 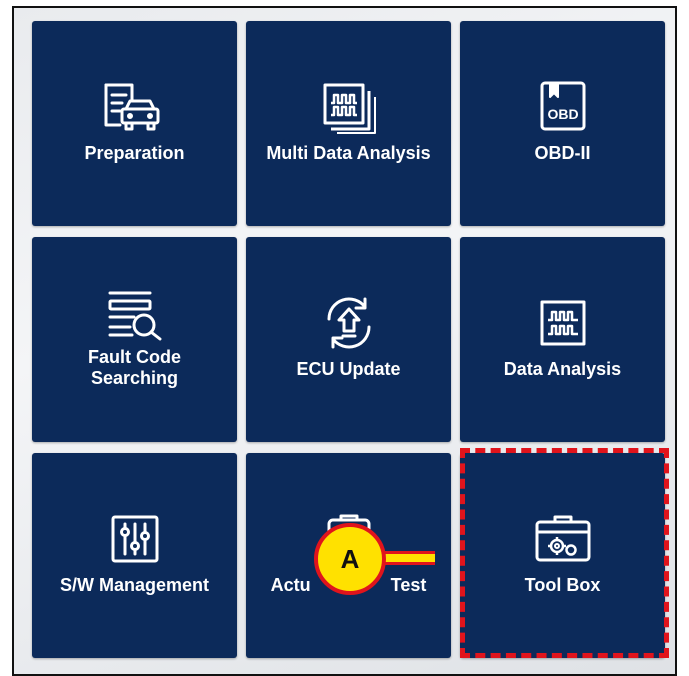 I want to click on svg-text: OBD, so click(x=562, y=114).